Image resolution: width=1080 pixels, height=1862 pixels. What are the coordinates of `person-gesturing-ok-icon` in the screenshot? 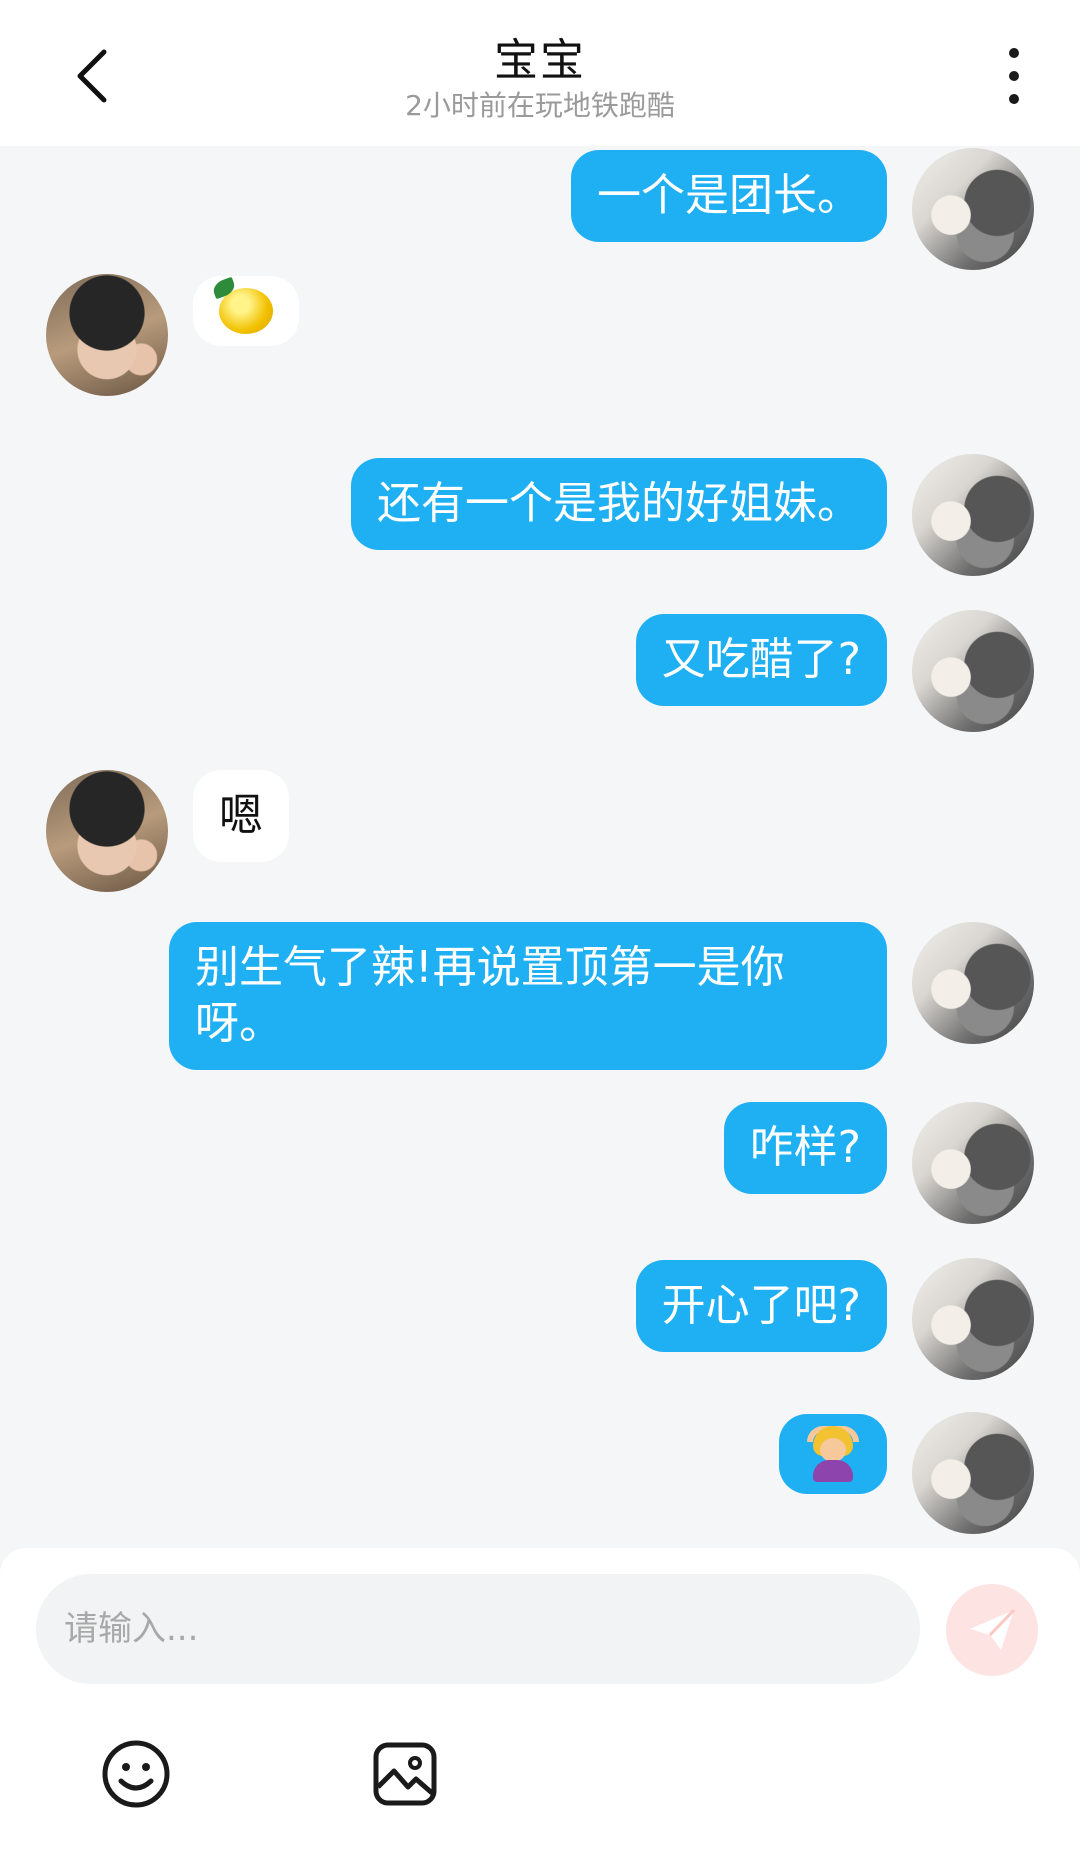 It's located at (833, 1454).